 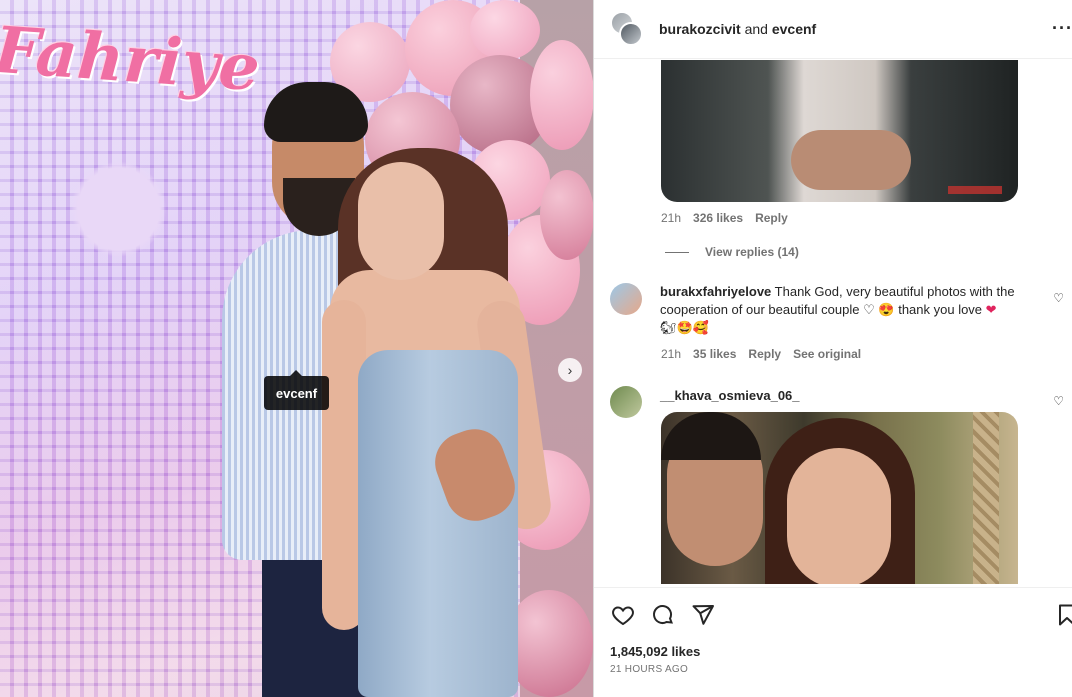 What do you see at coordinates (718, 218) in the screenshot?
I see `comment-likes: 326 likes` at bounding box center [718, 218].